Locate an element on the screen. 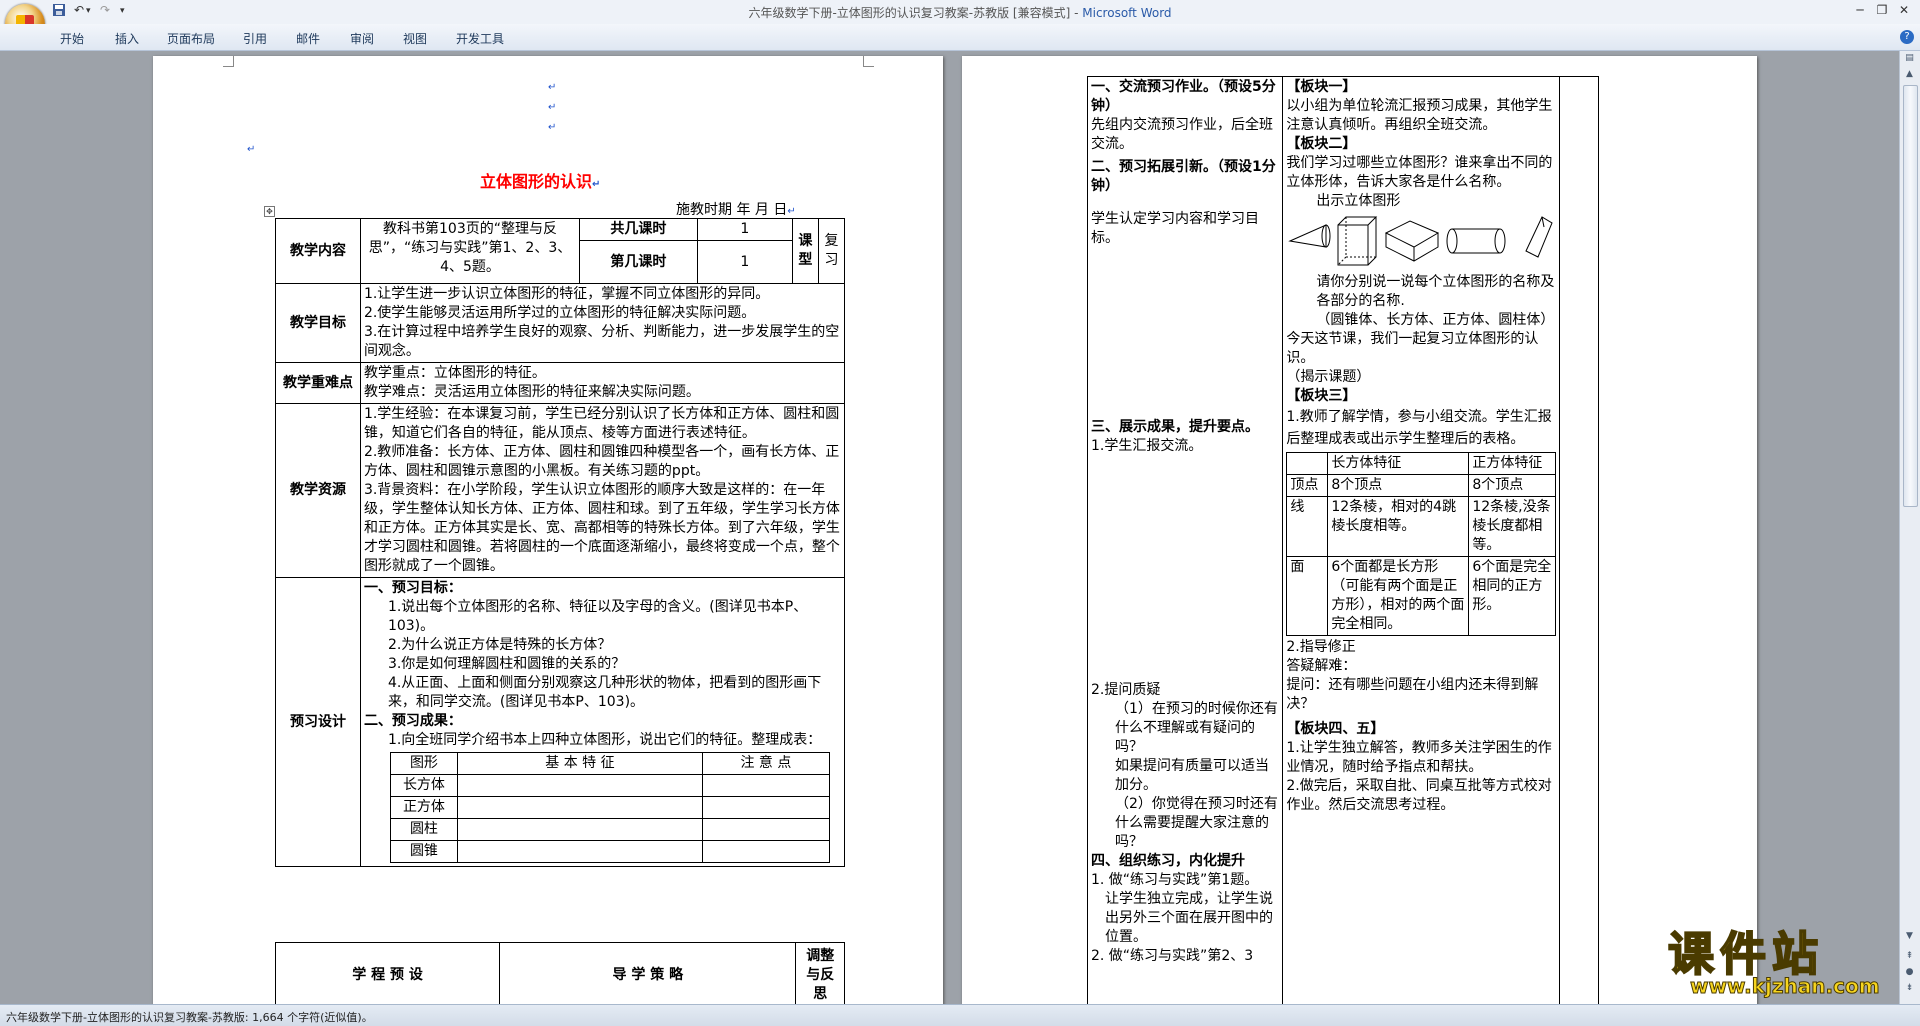  close-button: ✕ is located at coordinates (1904, 10).